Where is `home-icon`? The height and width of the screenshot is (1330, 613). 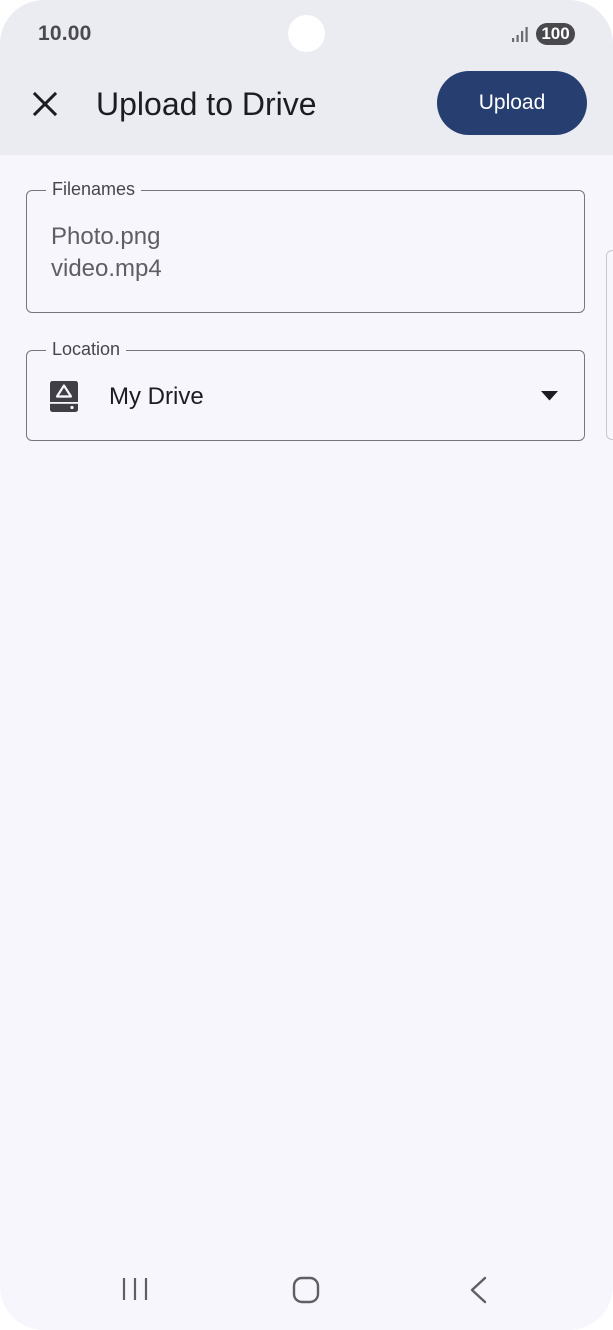
home-icon is located at coordinates (306, 1290).